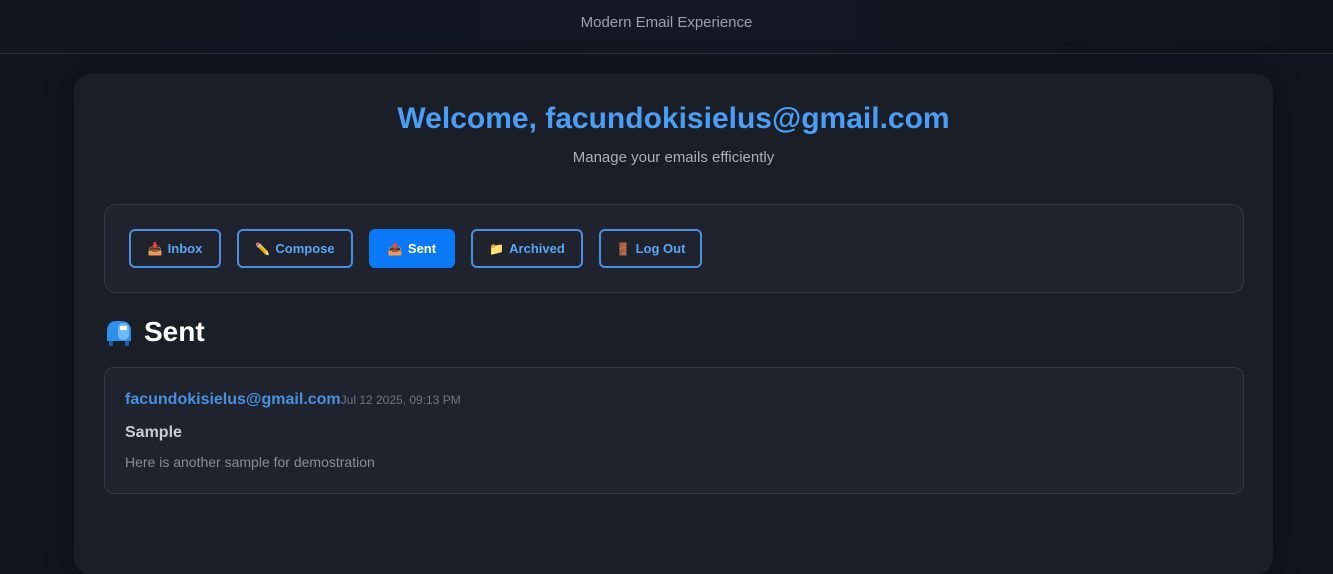 The width and height of the screenshot is (1333, 574). What do you see at coordinates (174, 331) in the screenshot?
I see `section-title: Sent` at bounding box center [174, 331].